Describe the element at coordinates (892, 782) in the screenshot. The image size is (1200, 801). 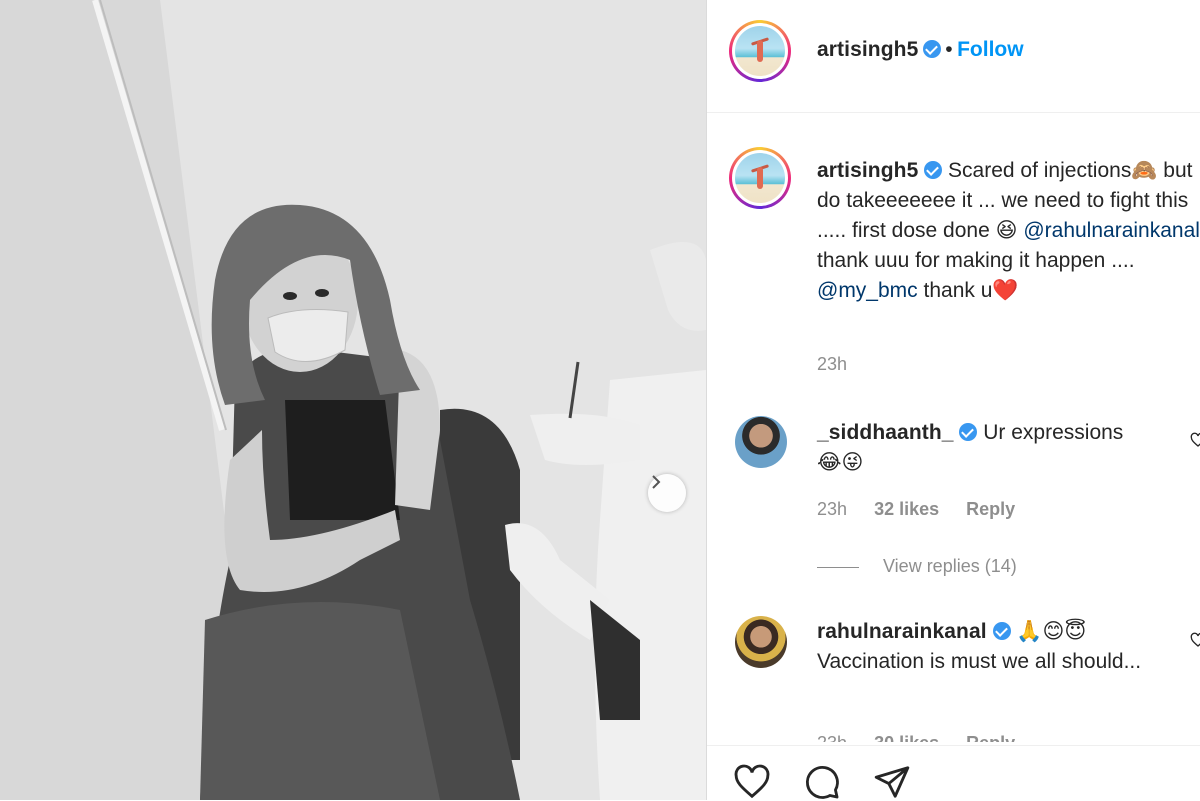
I see `share-icon` at that location.